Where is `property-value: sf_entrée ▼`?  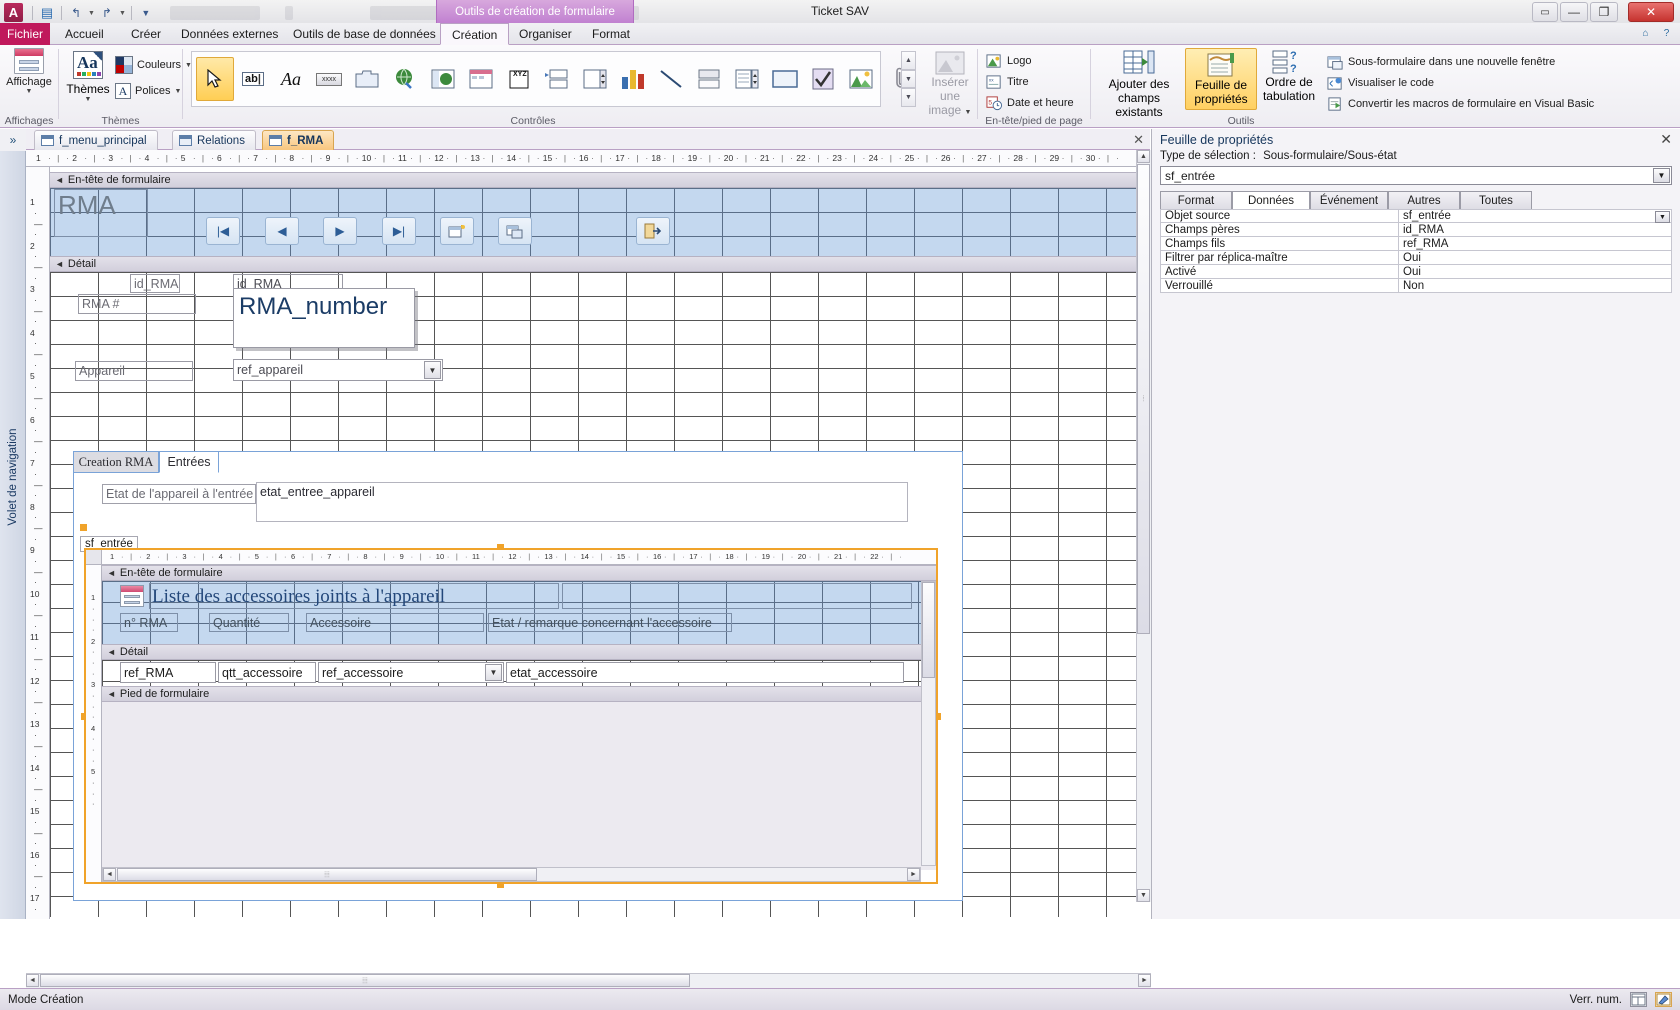 property-value: sf_entrée ▼ is located at coordinates (1535, 216).